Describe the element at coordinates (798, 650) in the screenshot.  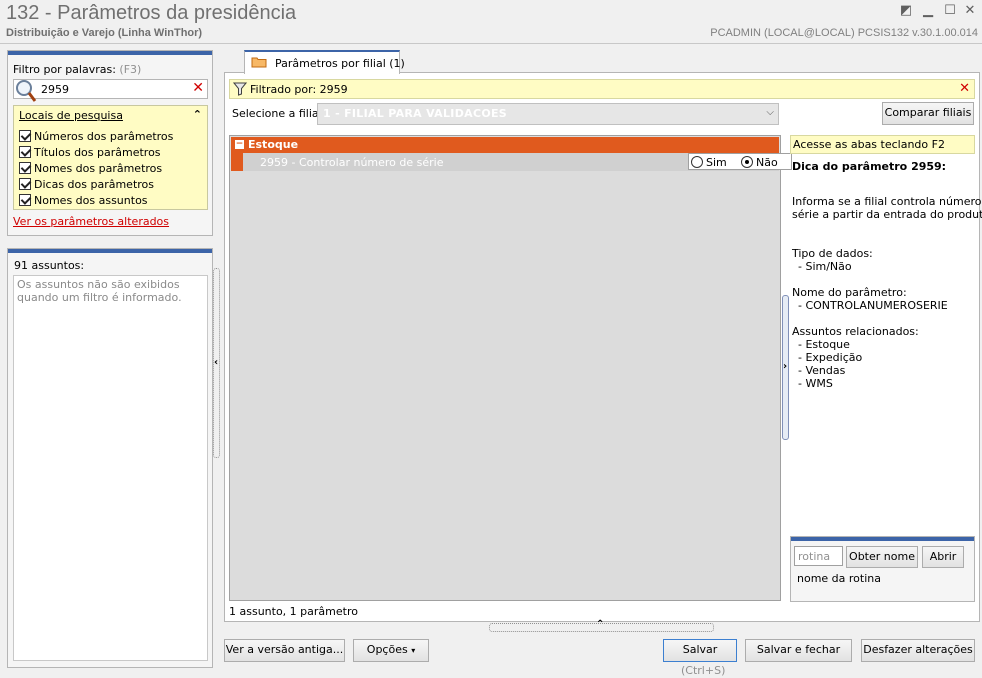
I see `save-close-button: Salvar e fechar` at that location.